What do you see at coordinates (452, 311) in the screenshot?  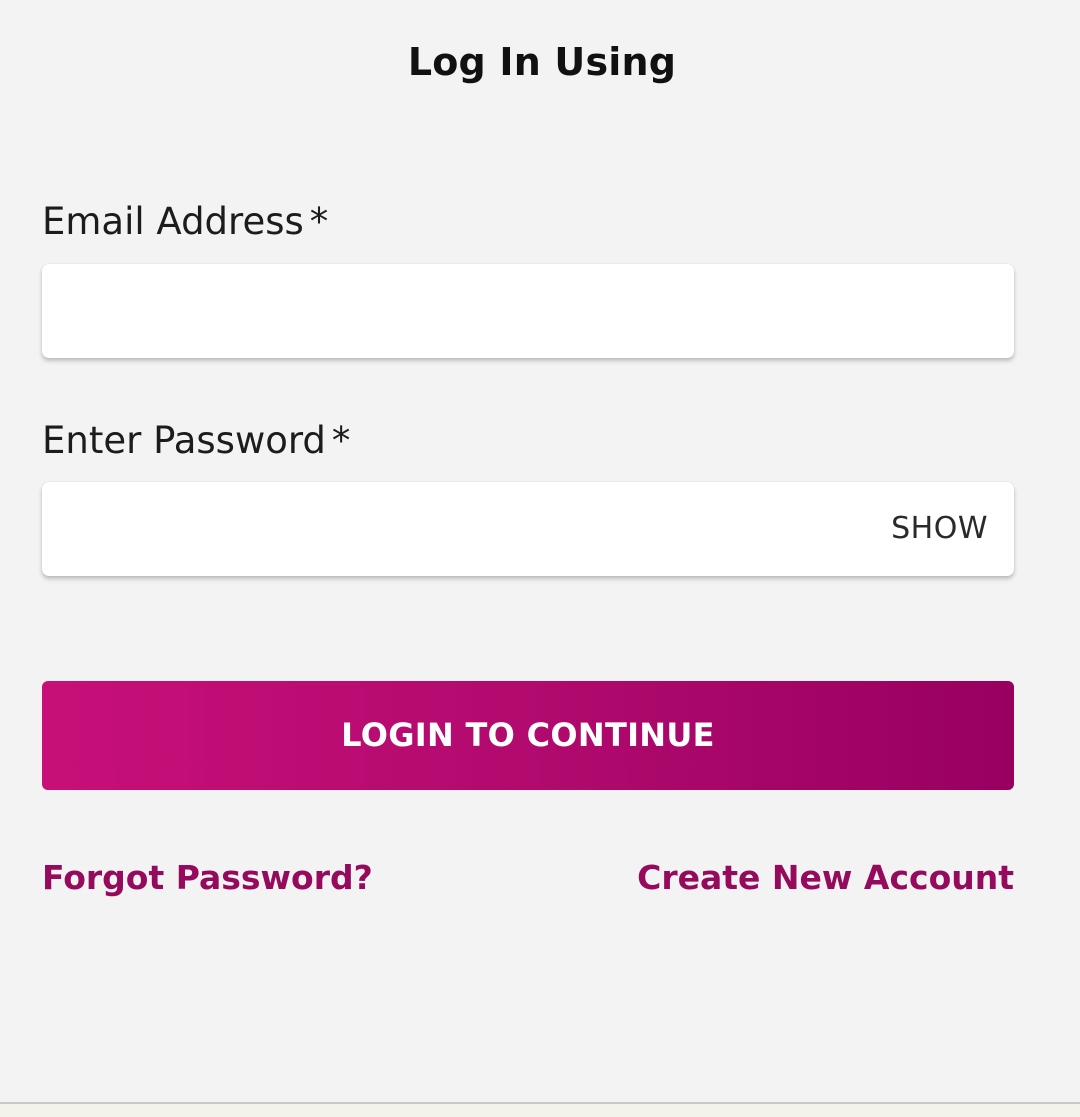 I see `email-field` at bounding box center [452, 311].